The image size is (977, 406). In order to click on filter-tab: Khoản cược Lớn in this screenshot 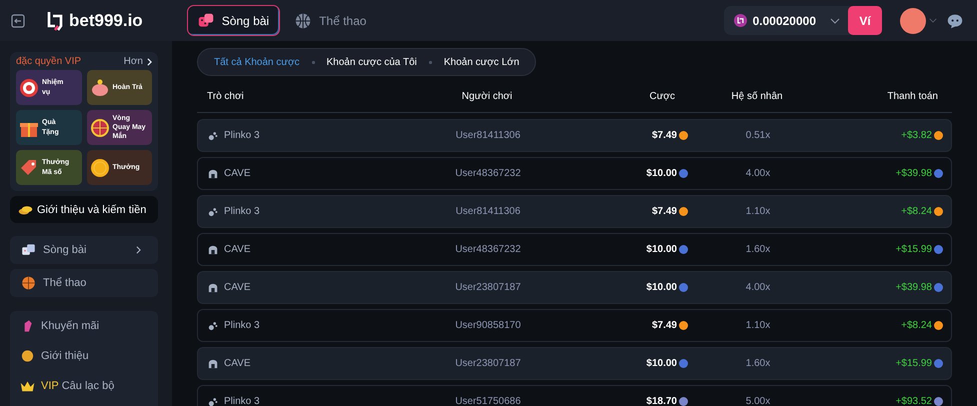, I will do `click(482, 62)`.